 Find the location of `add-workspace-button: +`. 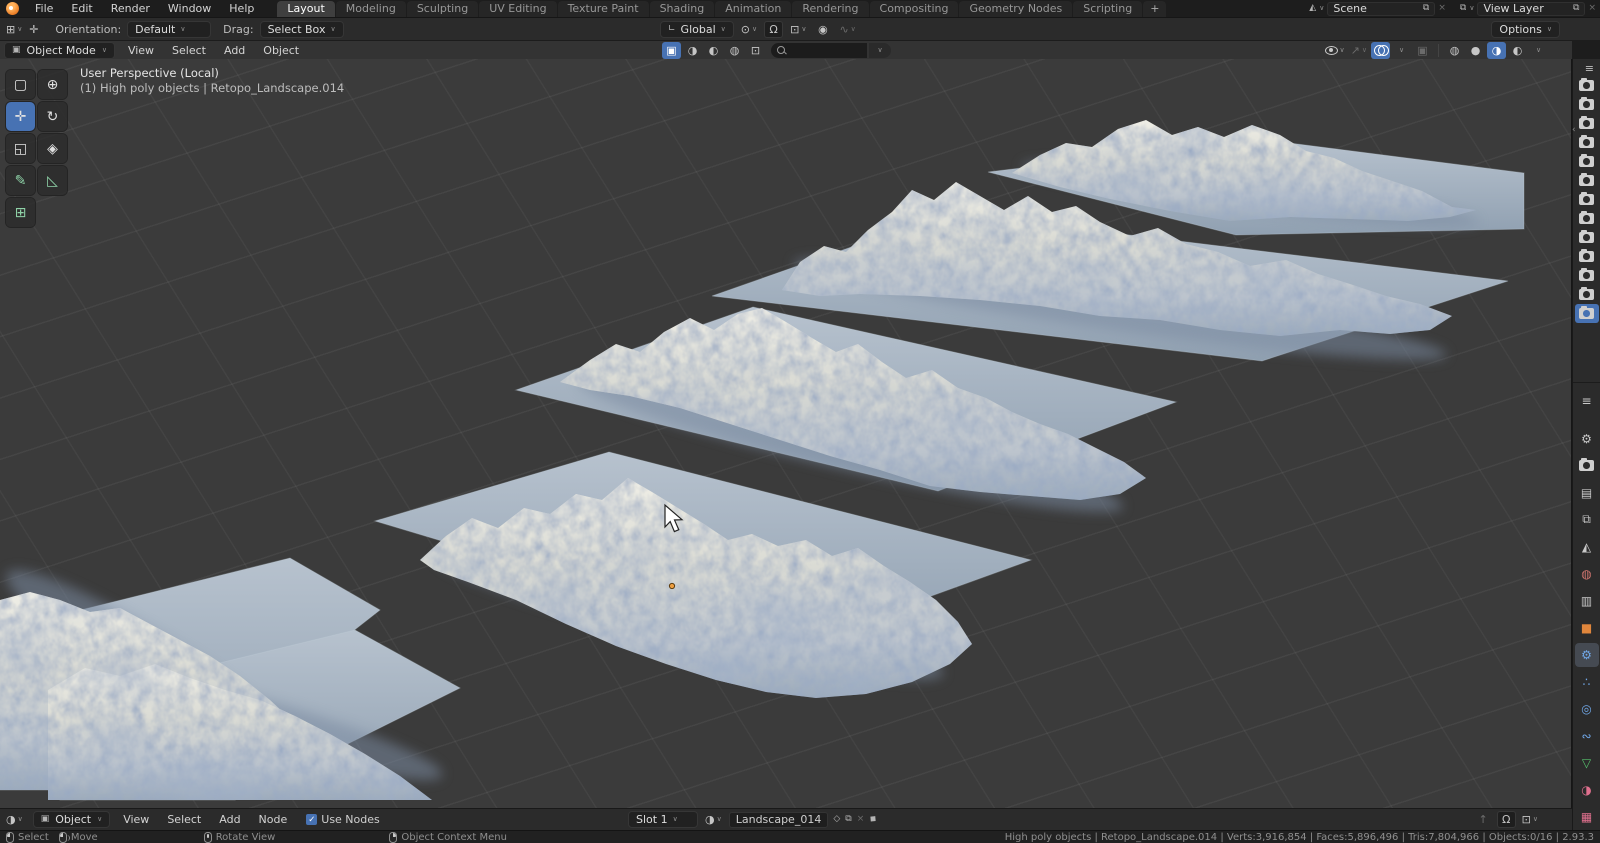

add-workspace-button: + is located at coordinates (1155, 9).